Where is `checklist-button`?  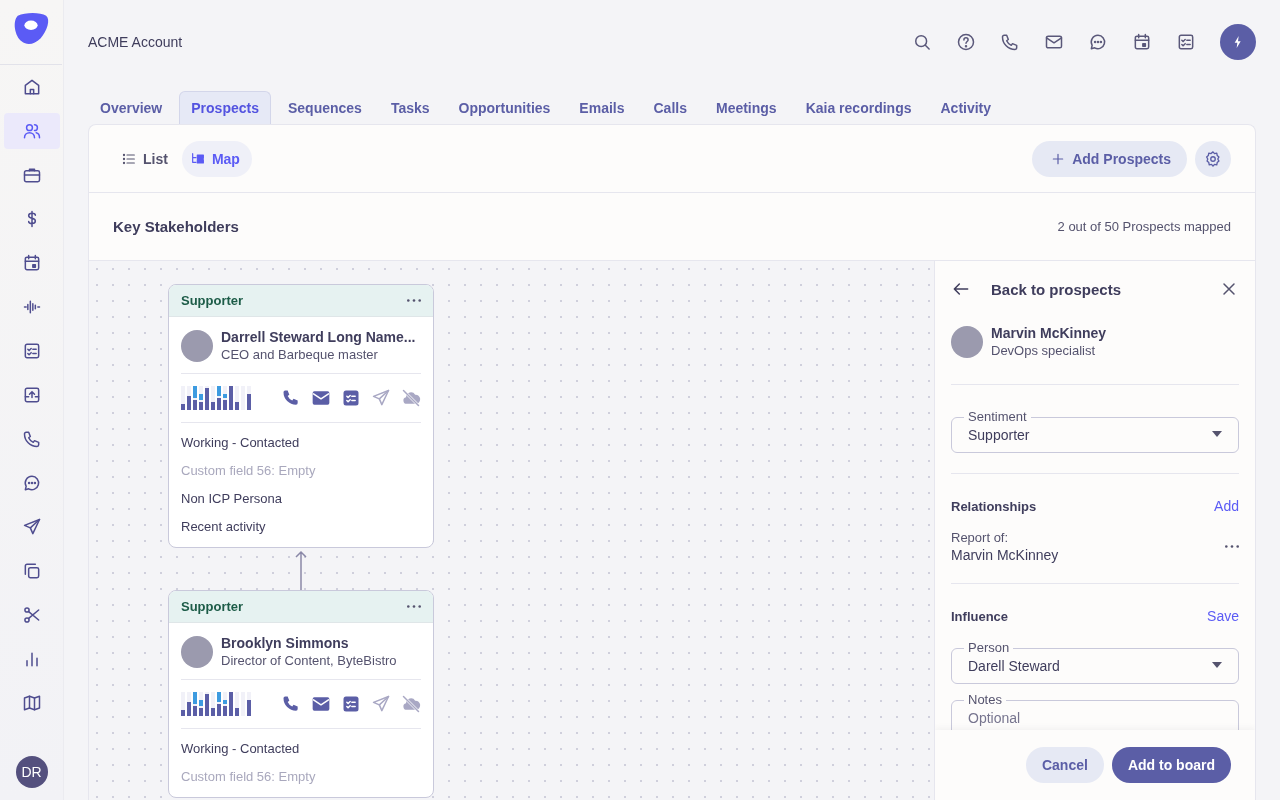
checklist-button is located at coordinates (1186, 42).